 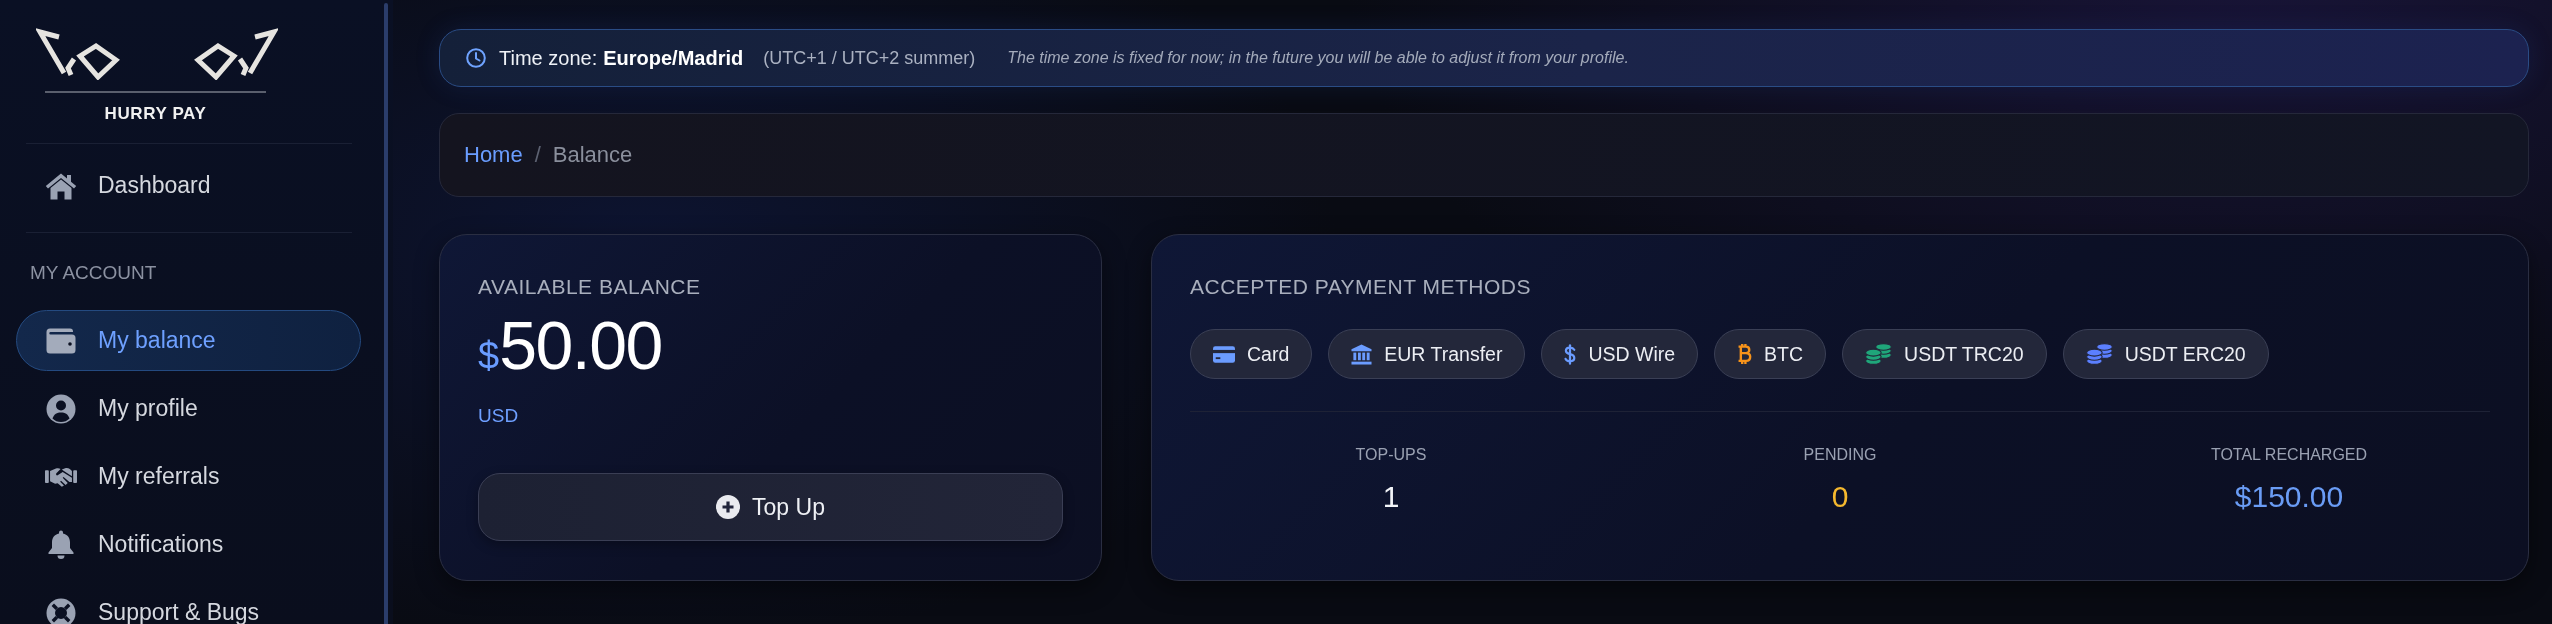 What do you see at coordinates (1362, 354) in the screenshot?
I see `bank-icon` at bounding box center [1362, 354].